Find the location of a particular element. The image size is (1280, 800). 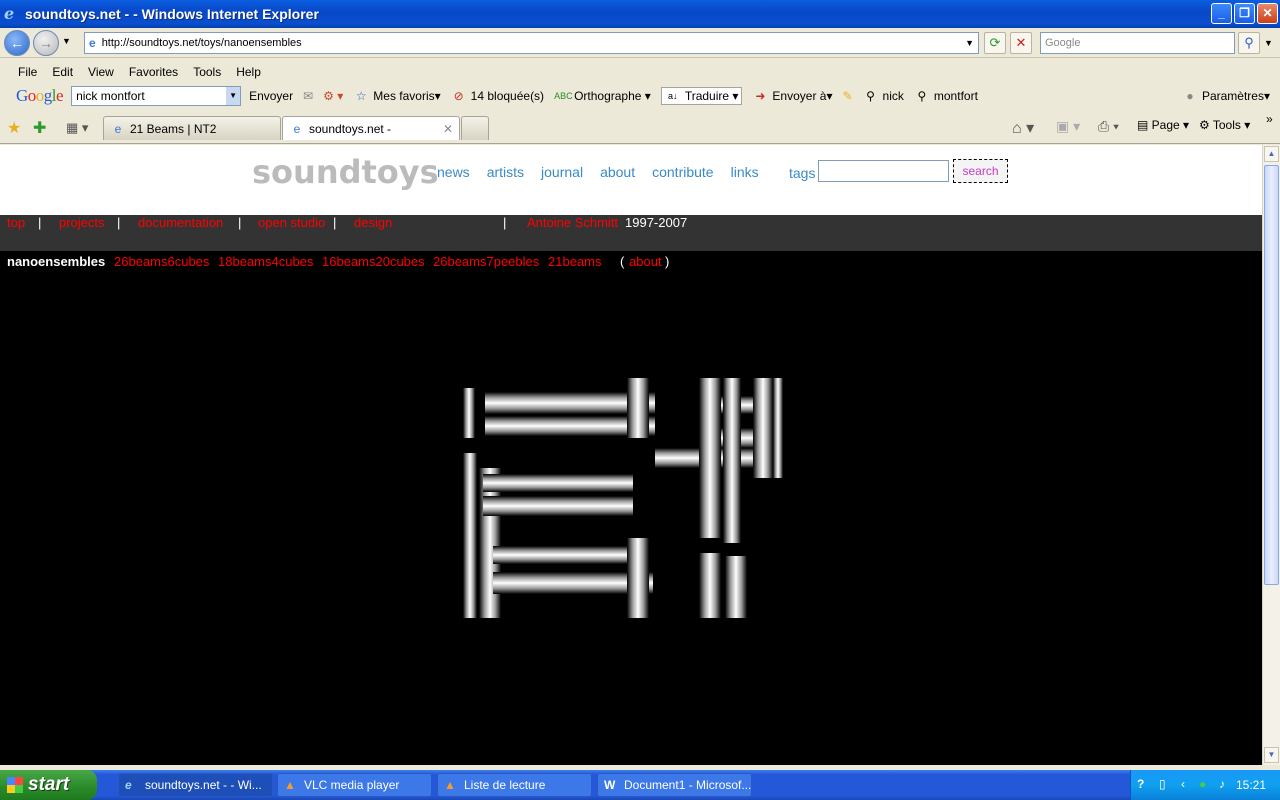

stop-icon: ✕ is located at coordinates (1021, 43).